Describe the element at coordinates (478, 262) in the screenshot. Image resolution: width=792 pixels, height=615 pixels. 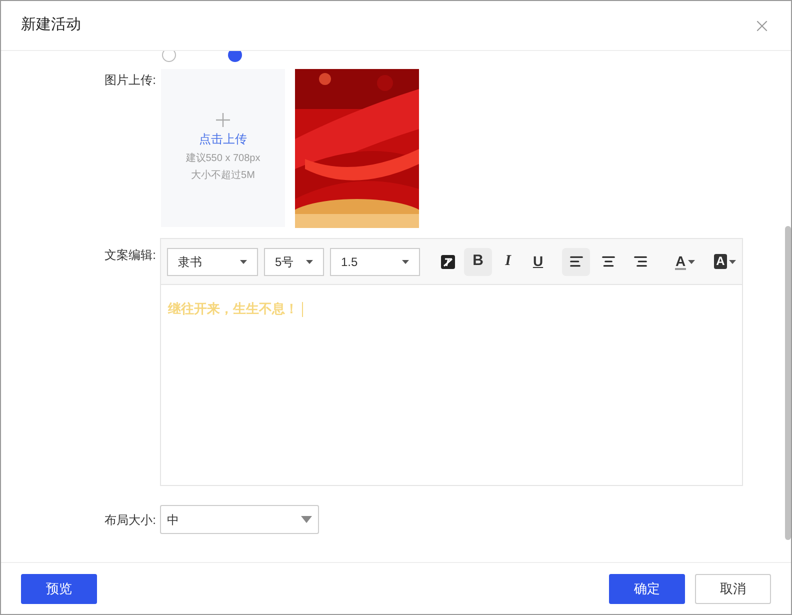
I see `bold-button: B` at that location.